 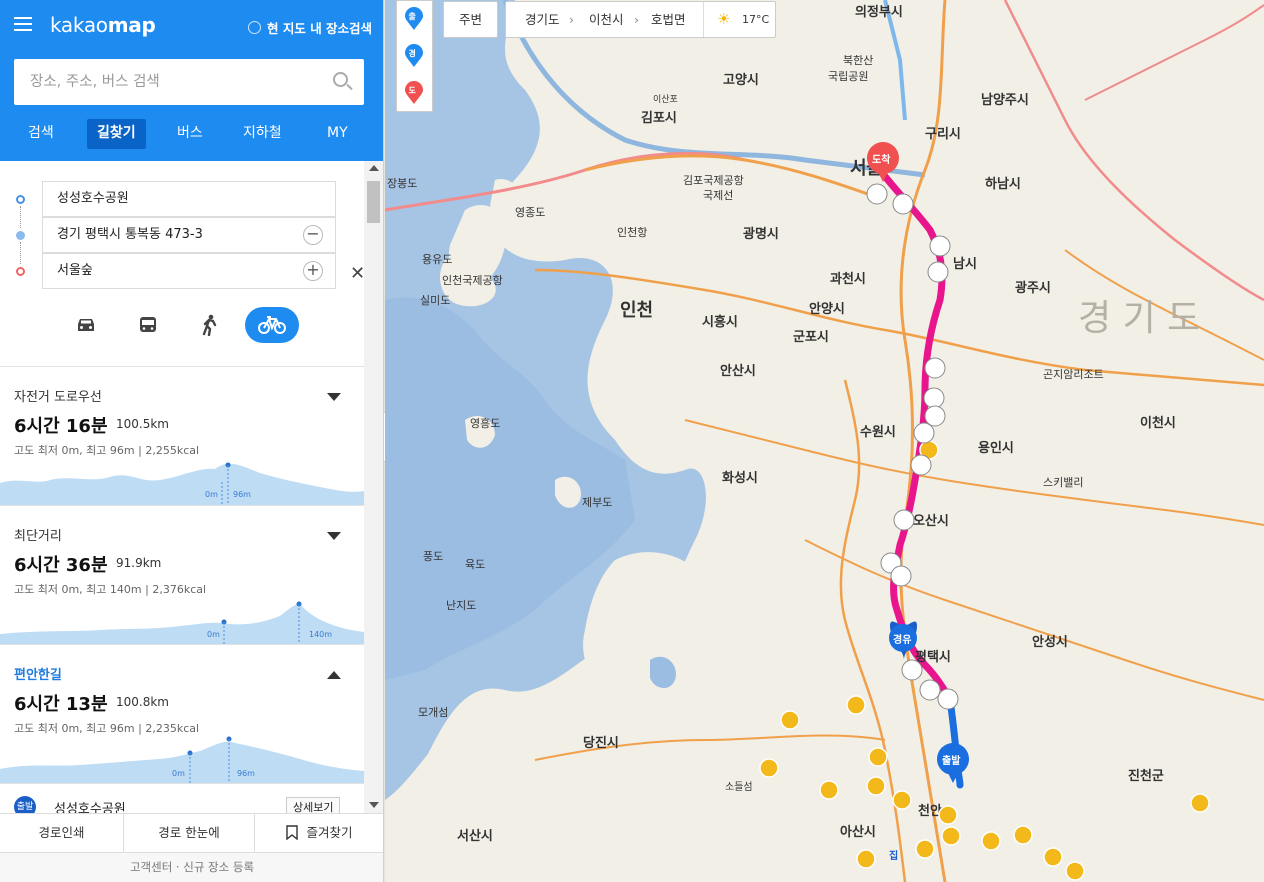 I want to click on close-icon: ✕, so click(x=357, y=273).